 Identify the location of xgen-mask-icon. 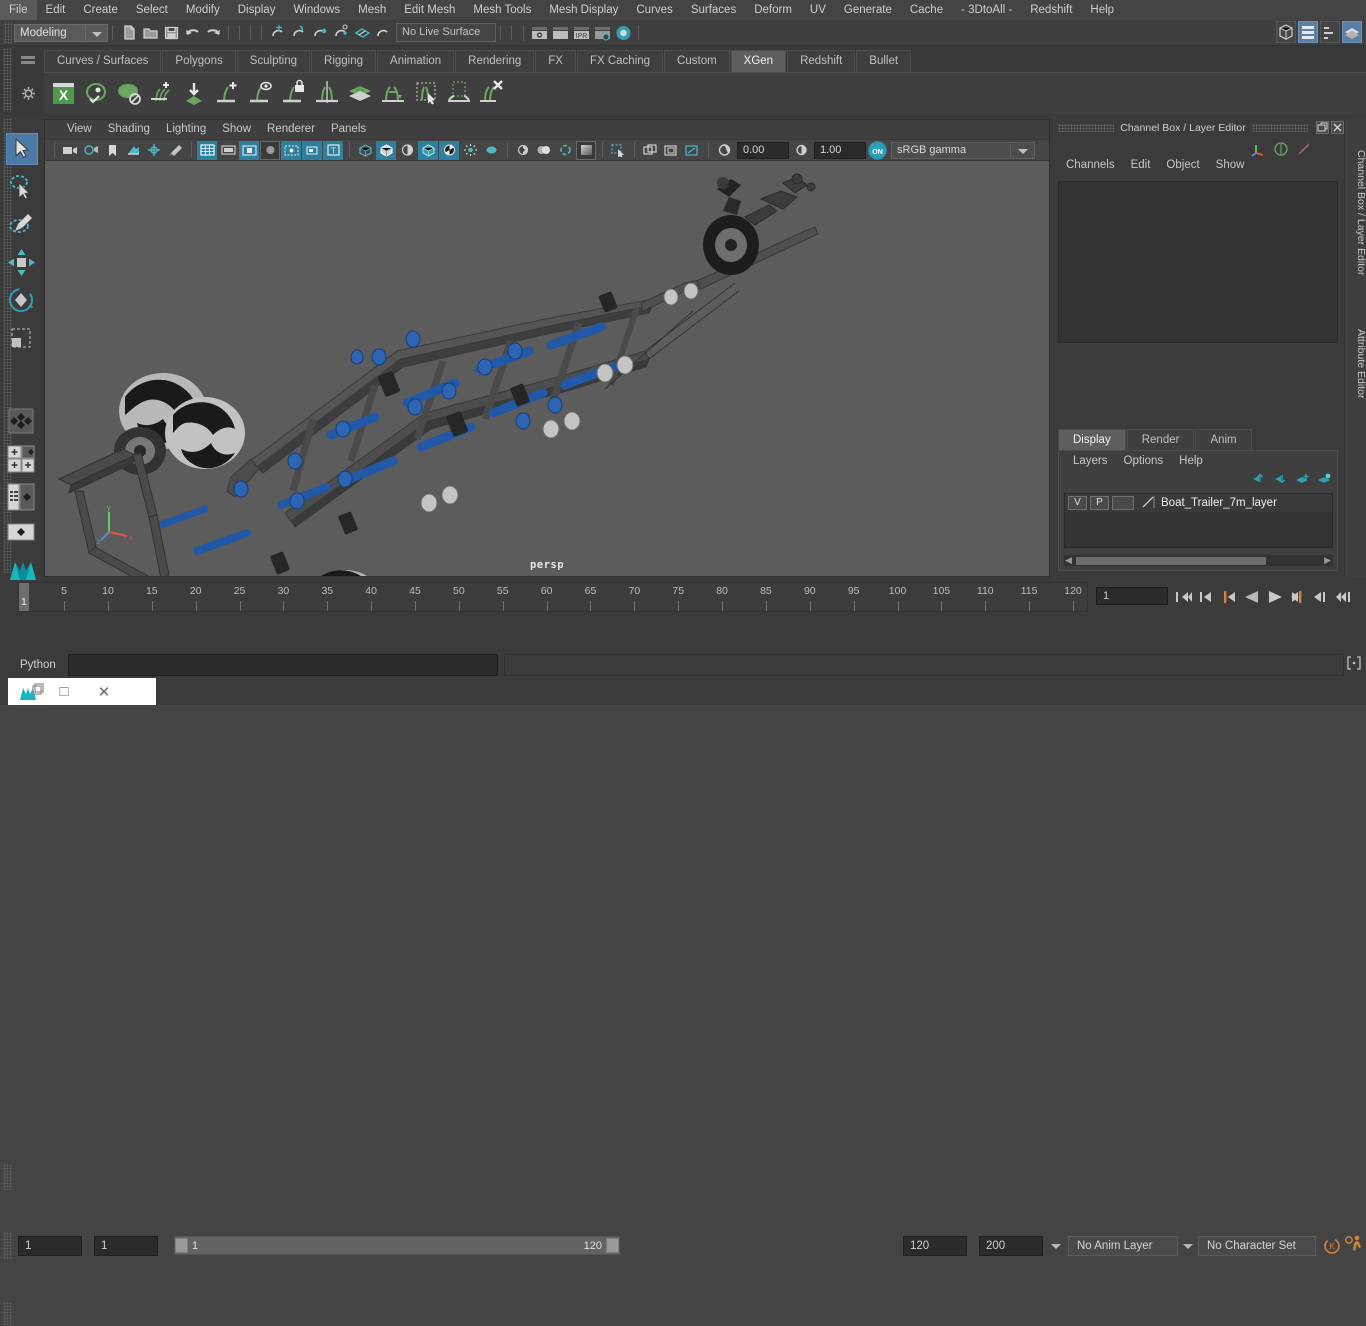
(459, 94).